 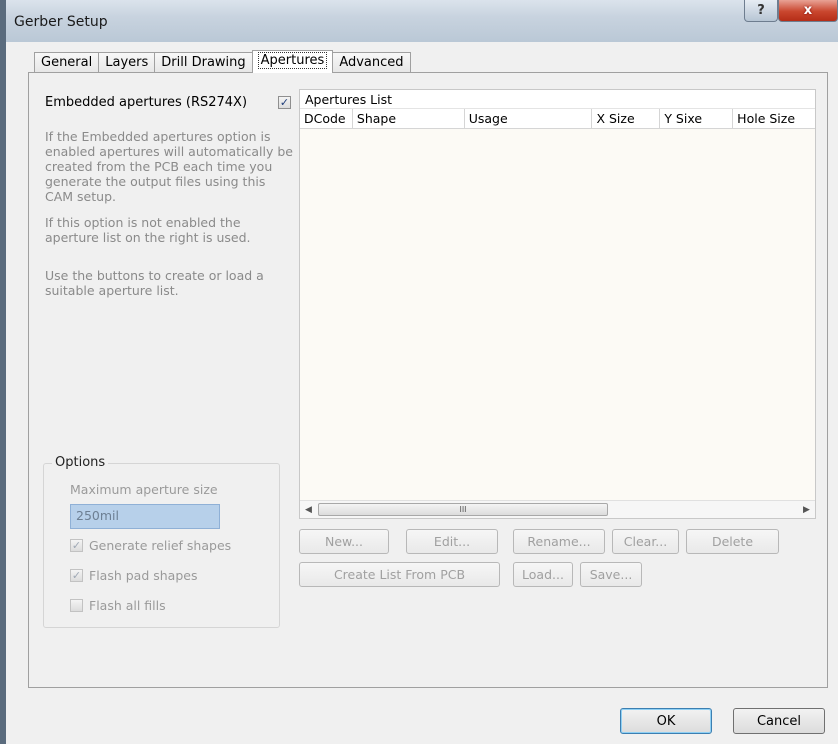 I want to click on tab-apertures: Apertures, so click(x=292, y=61).